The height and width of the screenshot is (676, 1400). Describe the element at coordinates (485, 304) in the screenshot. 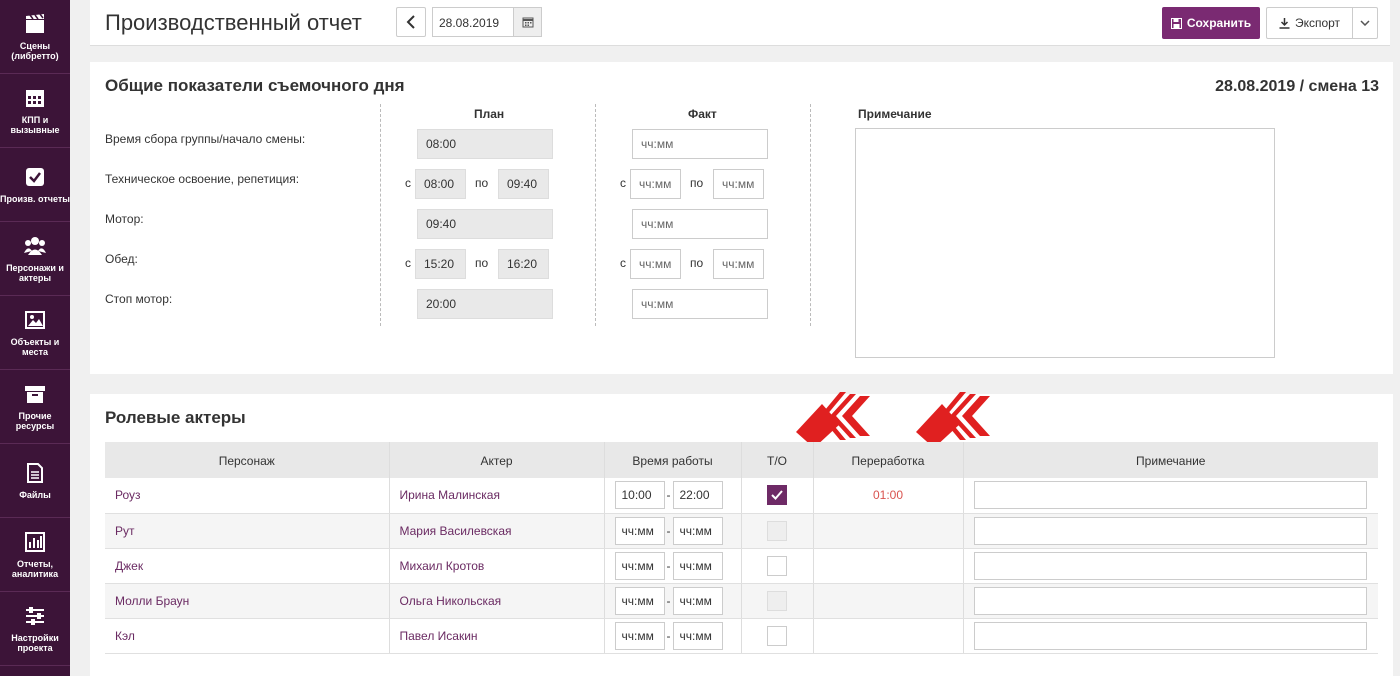

I see `plan-stop-input: 20:00` at that location.